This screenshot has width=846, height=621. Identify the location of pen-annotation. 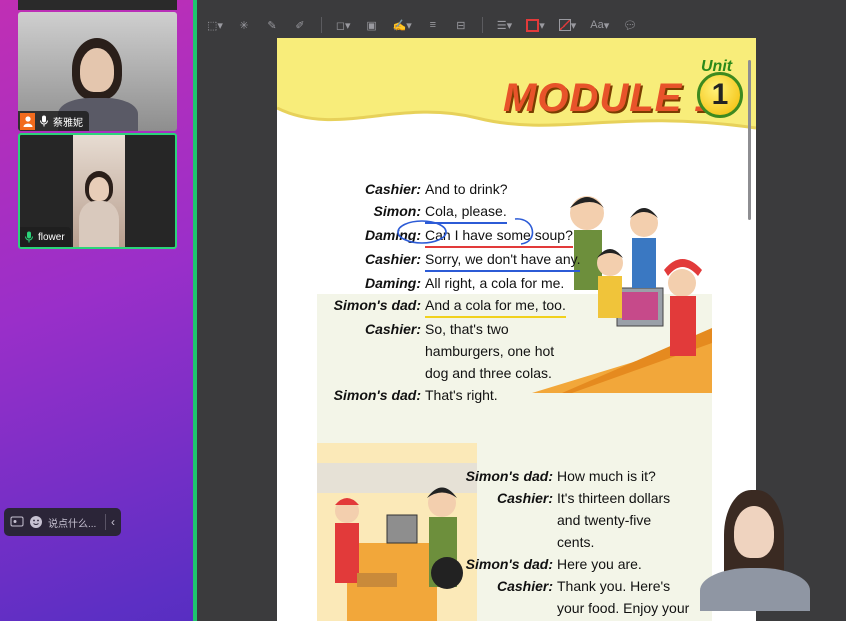
(465, 231).